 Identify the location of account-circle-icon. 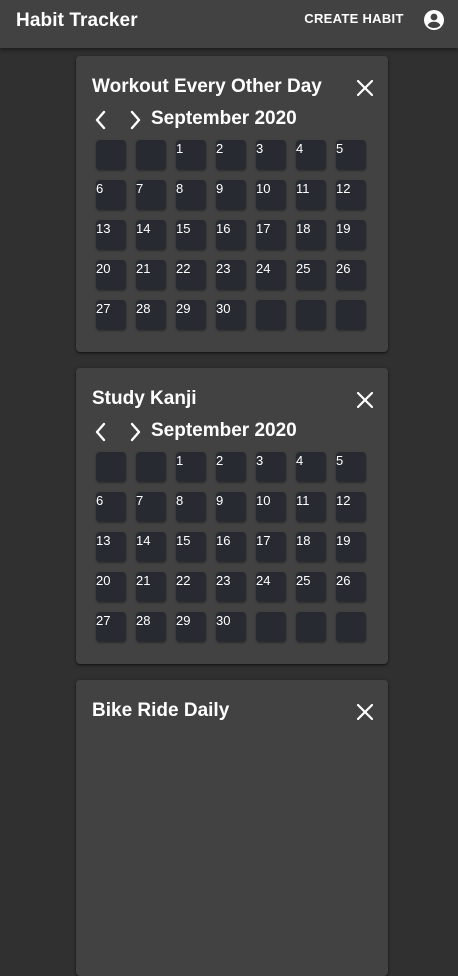
(434, 20).